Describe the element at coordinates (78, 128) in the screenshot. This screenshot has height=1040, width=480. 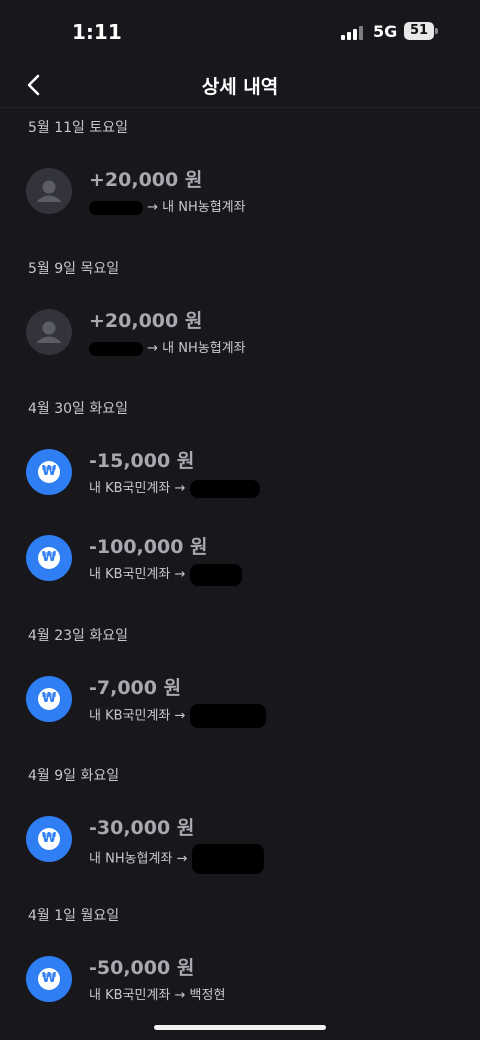
I see `date-header: 5월 11일 토요일` at that location.